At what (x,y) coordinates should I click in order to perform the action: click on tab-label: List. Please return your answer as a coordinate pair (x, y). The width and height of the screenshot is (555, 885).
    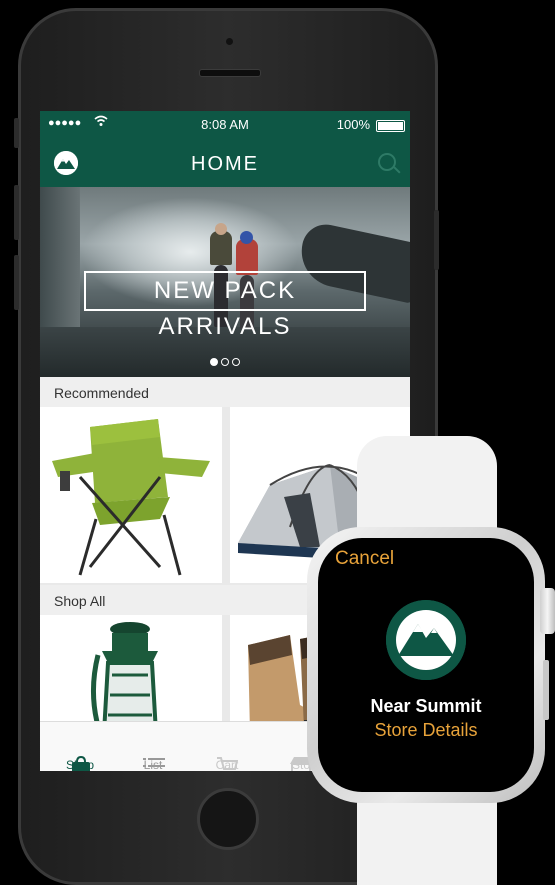
    Looking at the image, I should click on (153, 764).